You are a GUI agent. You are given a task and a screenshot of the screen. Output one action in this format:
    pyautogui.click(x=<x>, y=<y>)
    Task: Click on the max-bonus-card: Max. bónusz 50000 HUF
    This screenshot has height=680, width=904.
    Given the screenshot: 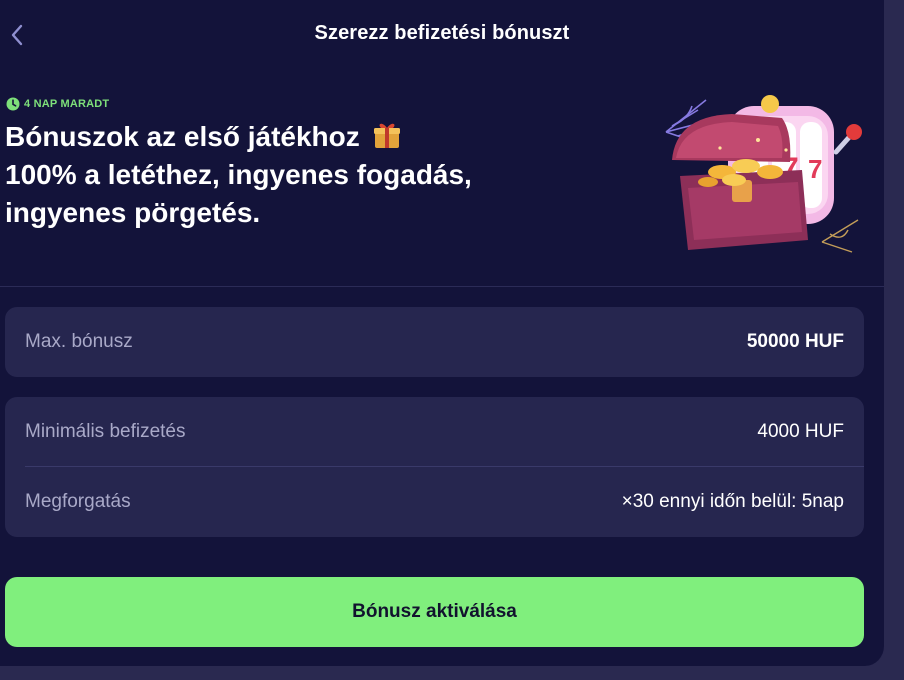 What is the action you would take?
    pyautogui.click(x=434, y=342)
    